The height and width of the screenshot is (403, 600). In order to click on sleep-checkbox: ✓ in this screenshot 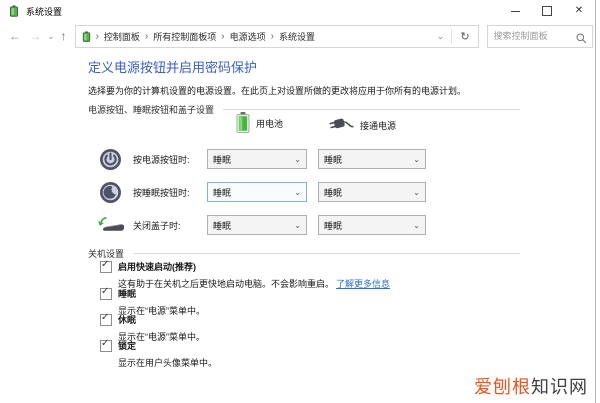, I will do `click(106, 293)`.